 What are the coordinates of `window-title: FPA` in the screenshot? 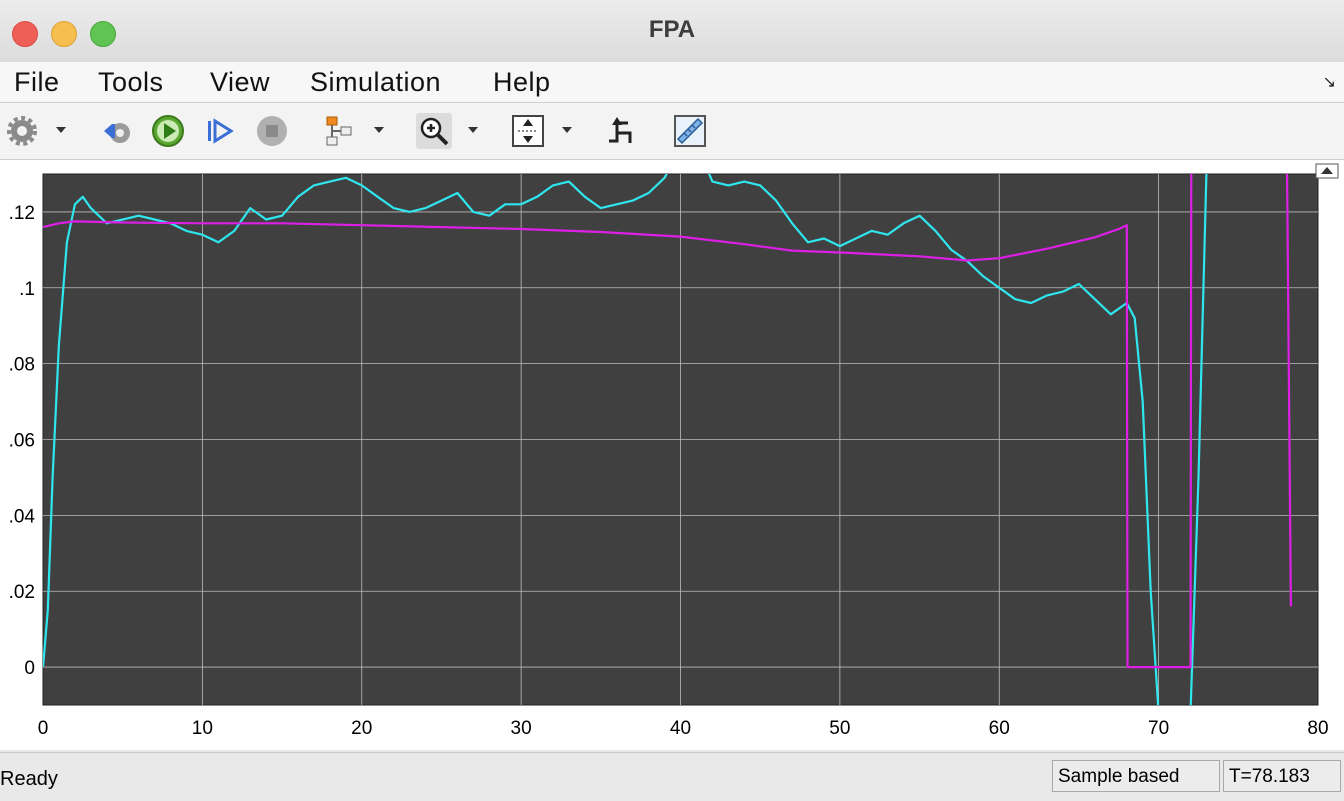 It's located at (672, 29).